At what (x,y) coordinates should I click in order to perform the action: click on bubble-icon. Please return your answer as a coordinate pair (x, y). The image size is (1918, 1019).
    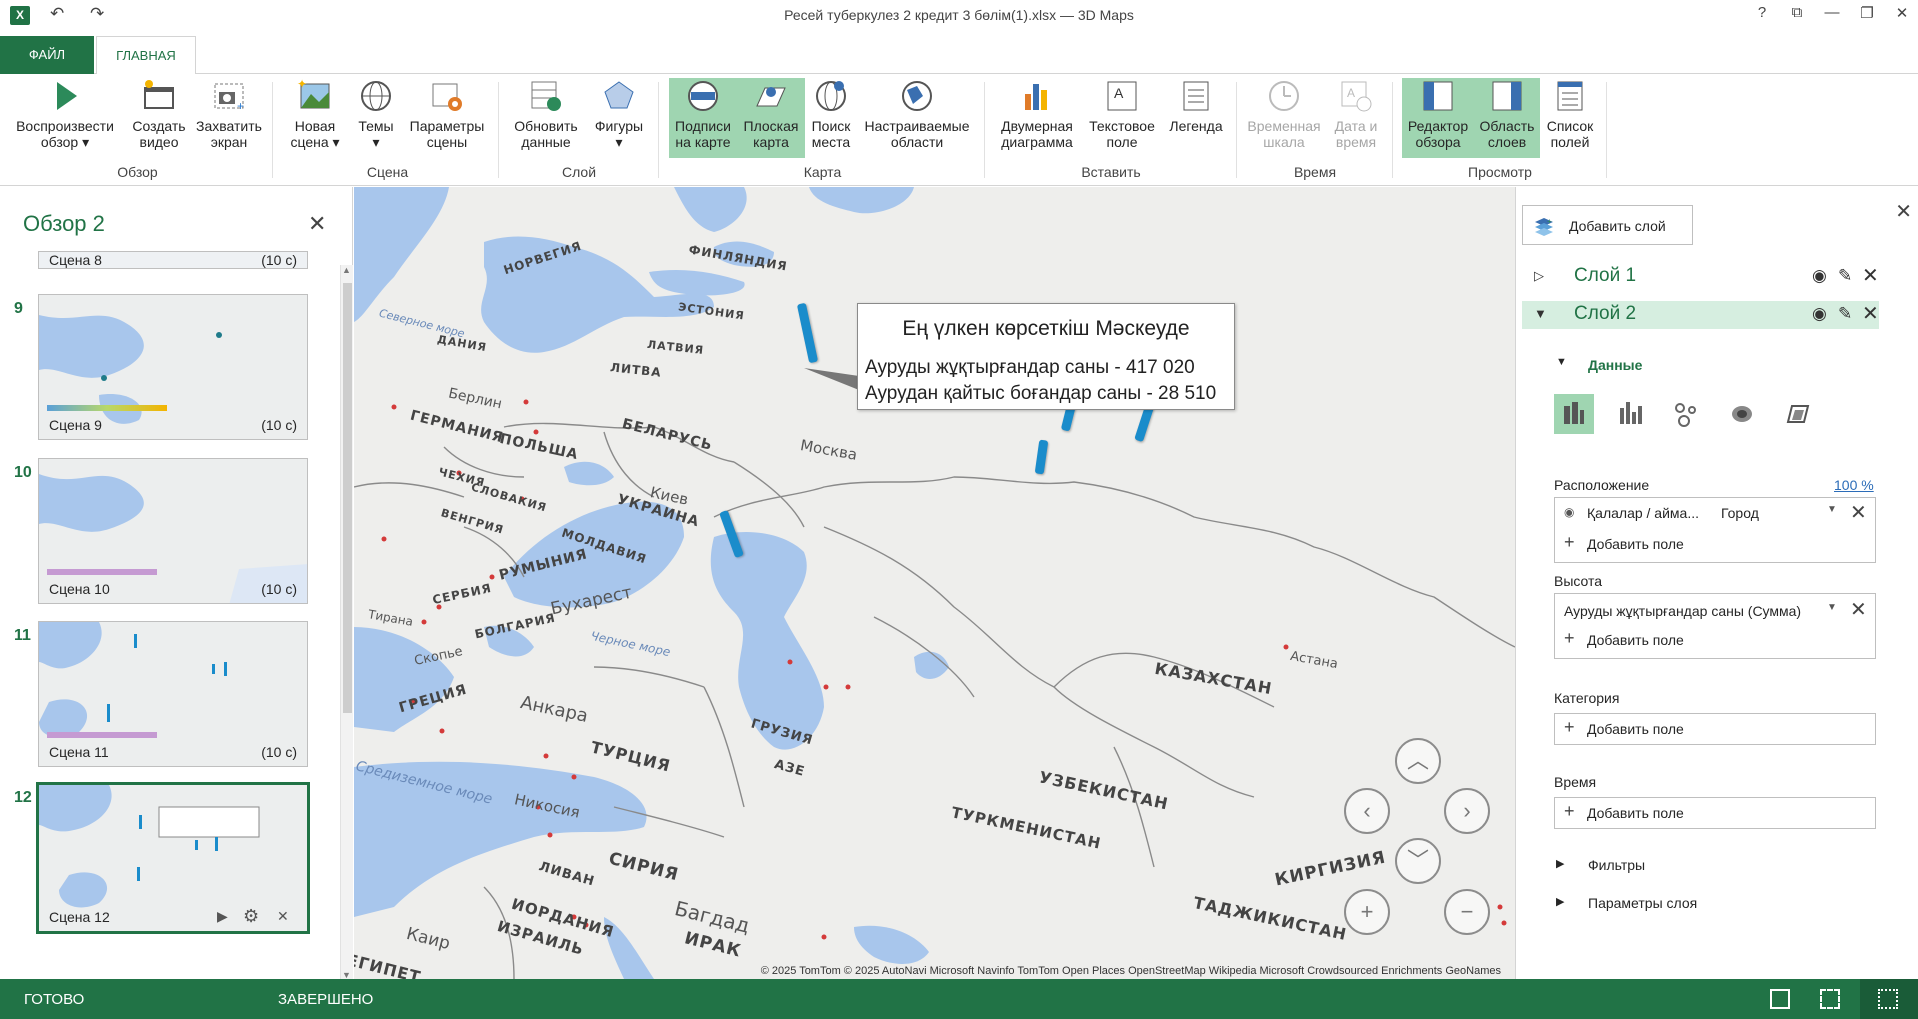
    Looking at the image, I should click on (1686, 414).